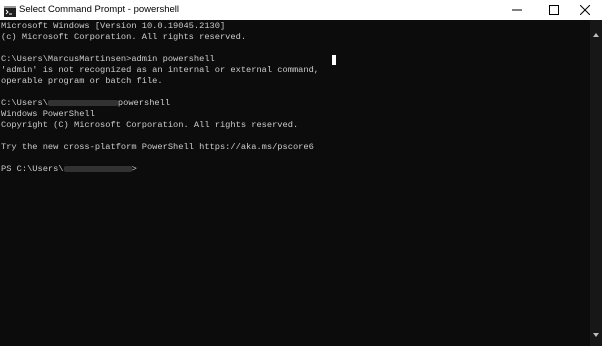  I want to click on window-title: Select Command Prompt - powershell, so click(99, 9).